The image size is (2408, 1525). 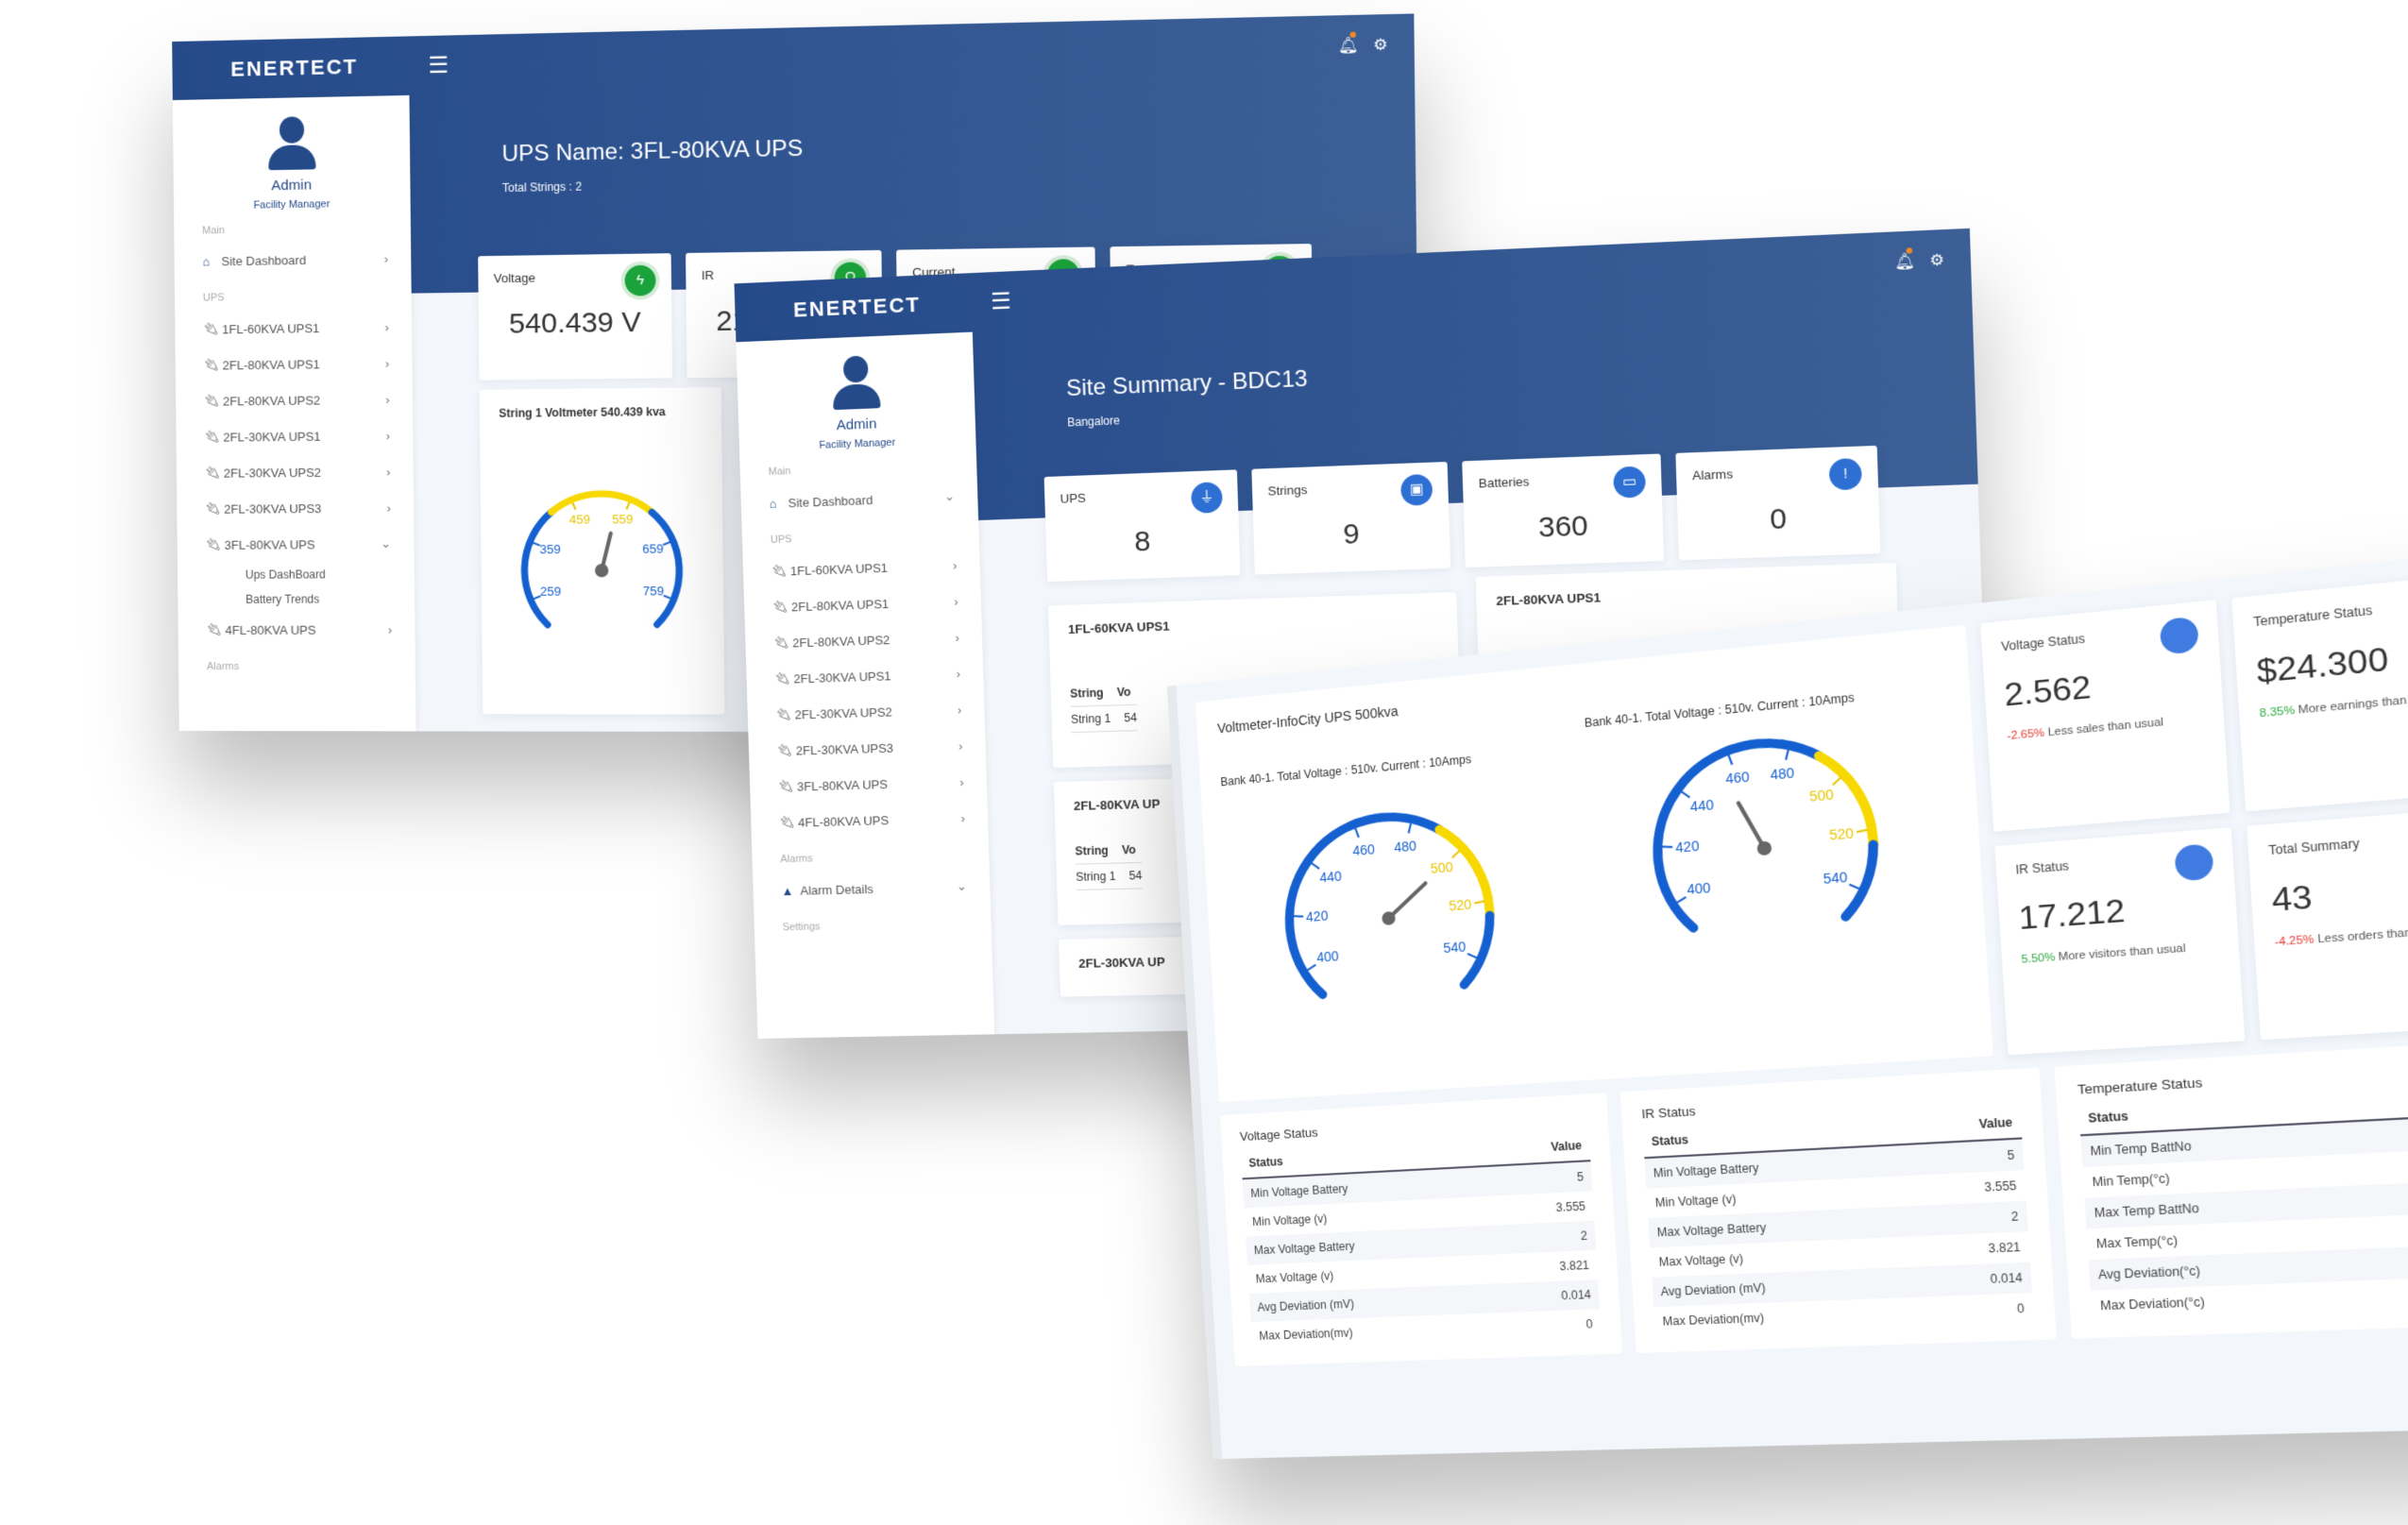 What do you see at coordinates (579, 519) in the screenshot?
I see `gauge-tick-label: 459` at bounding box center [579, 519].